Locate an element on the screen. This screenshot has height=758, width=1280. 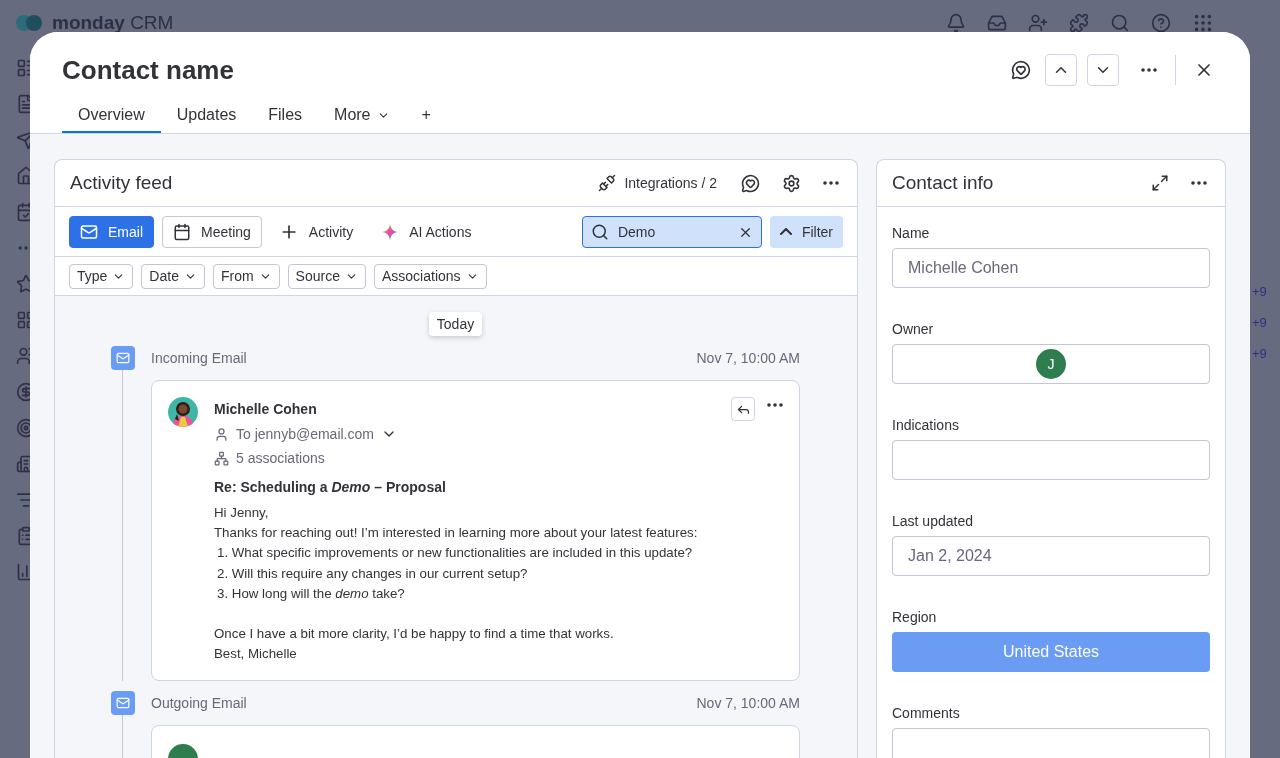
action-button: Email is located at coordinates (111, 231).